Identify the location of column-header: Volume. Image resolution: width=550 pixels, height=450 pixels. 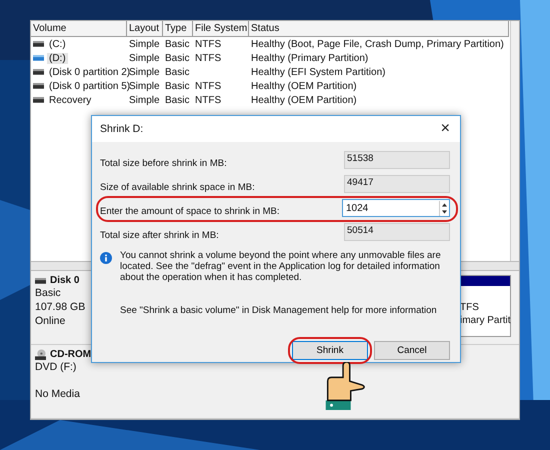
(79, 28).